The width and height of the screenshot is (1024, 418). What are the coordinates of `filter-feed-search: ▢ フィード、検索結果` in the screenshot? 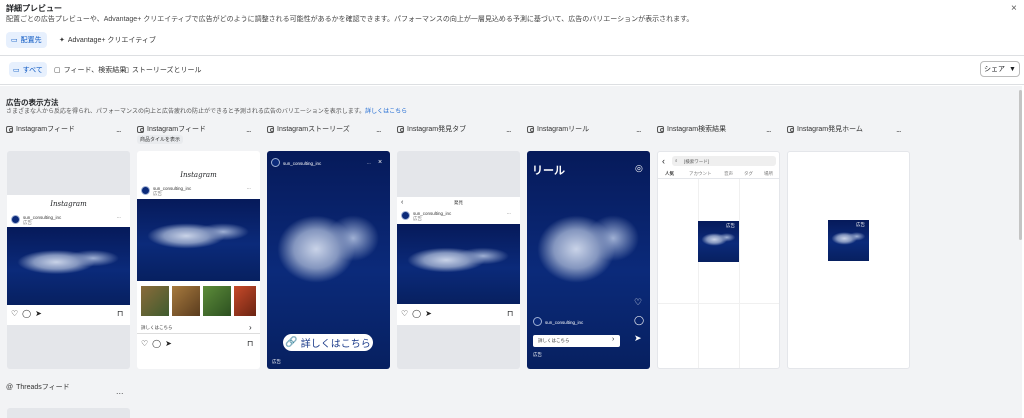 It's located at (90, 69).